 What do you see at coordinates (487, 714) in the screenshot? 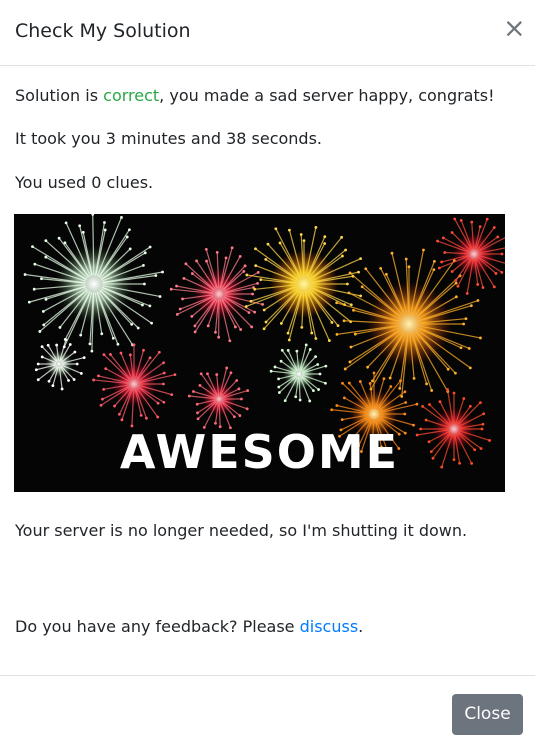
I see `close-button: Close` at bounding box center [487, 714].